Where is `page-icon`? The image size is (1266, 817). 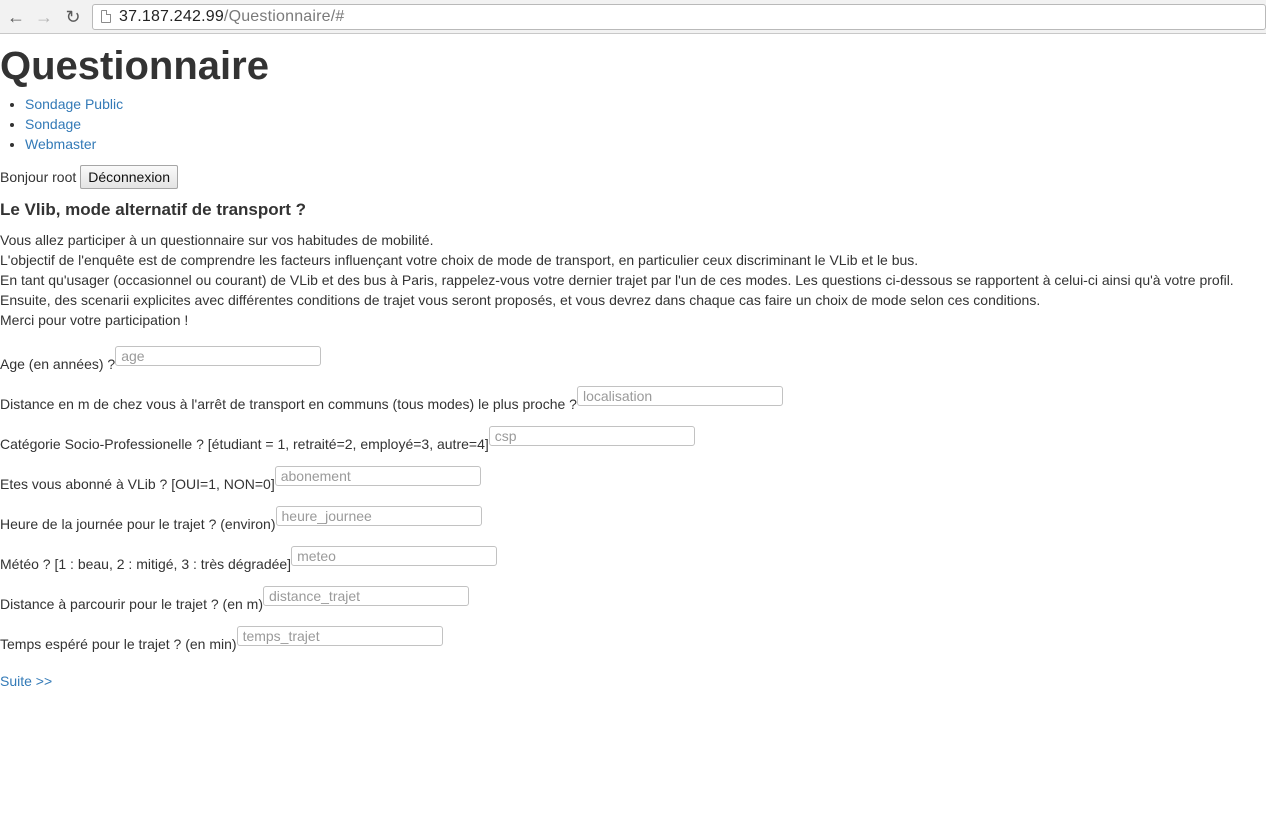 page-icon is located at coordinates (106, 16).